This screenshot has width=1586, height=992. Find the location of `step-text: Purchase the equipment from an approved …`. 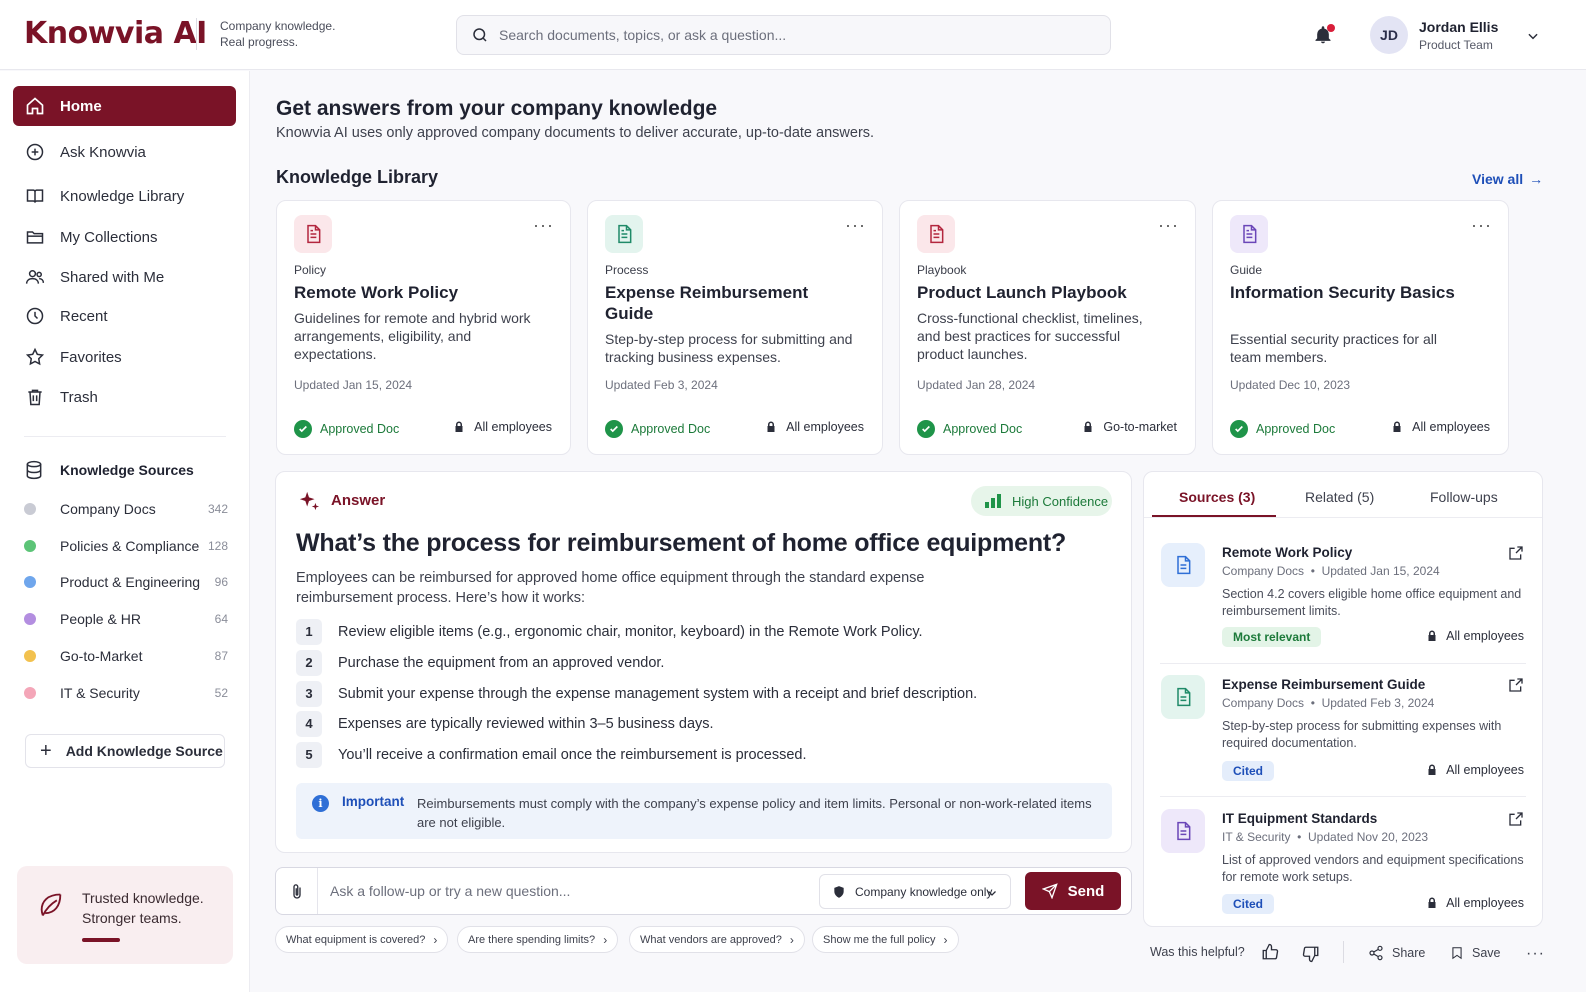

step-text: Purchase the equipment from an approved … is located at coordinates (501, 663).